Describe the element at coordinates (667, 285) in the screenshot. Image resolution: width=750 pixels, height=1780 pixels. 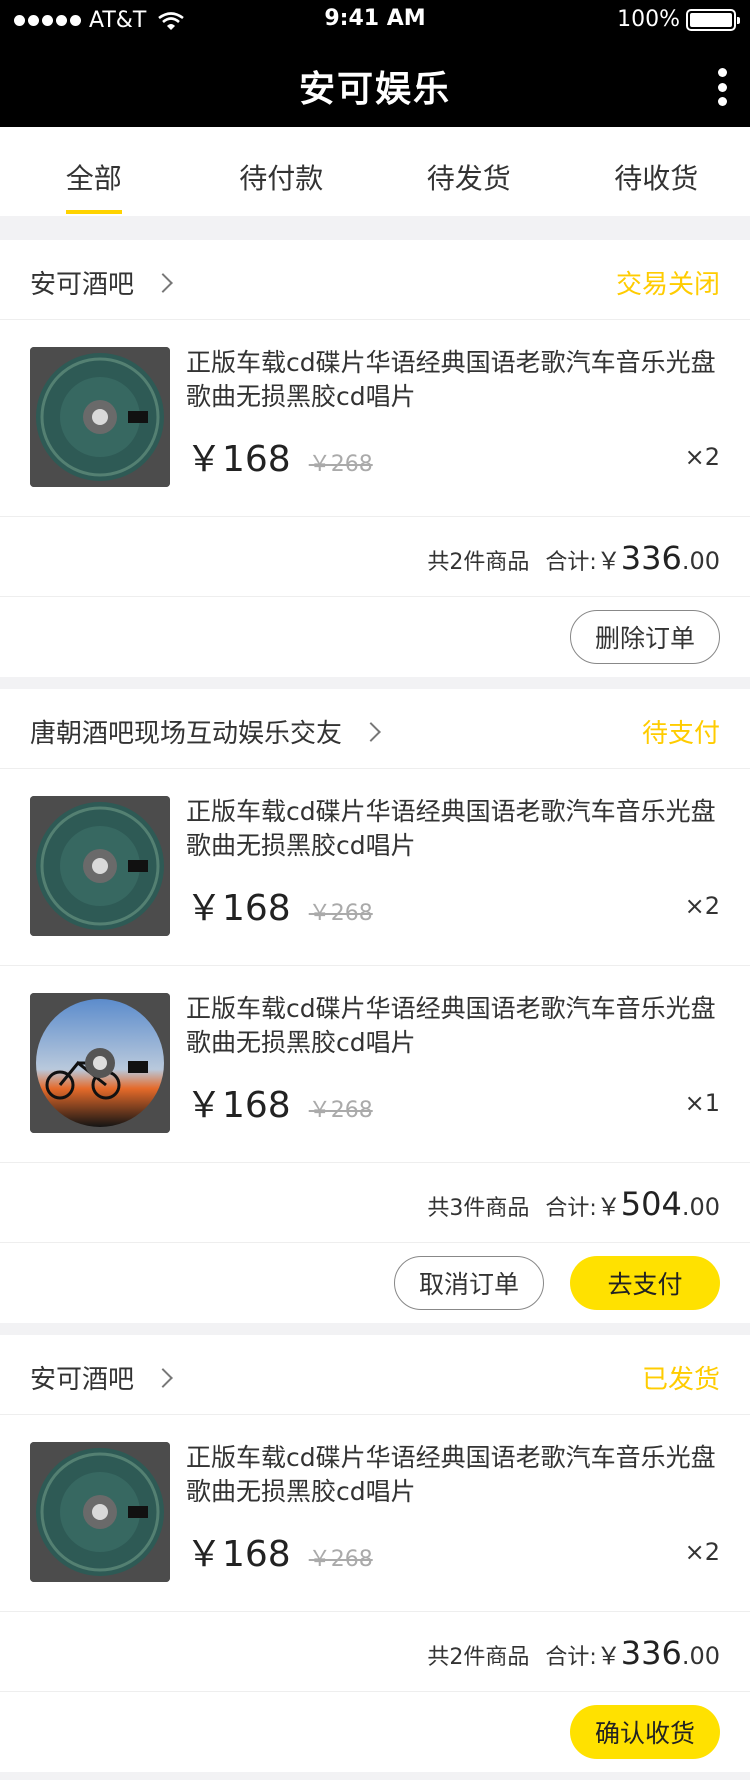
I see `order-status: 交易关闭` at that location.